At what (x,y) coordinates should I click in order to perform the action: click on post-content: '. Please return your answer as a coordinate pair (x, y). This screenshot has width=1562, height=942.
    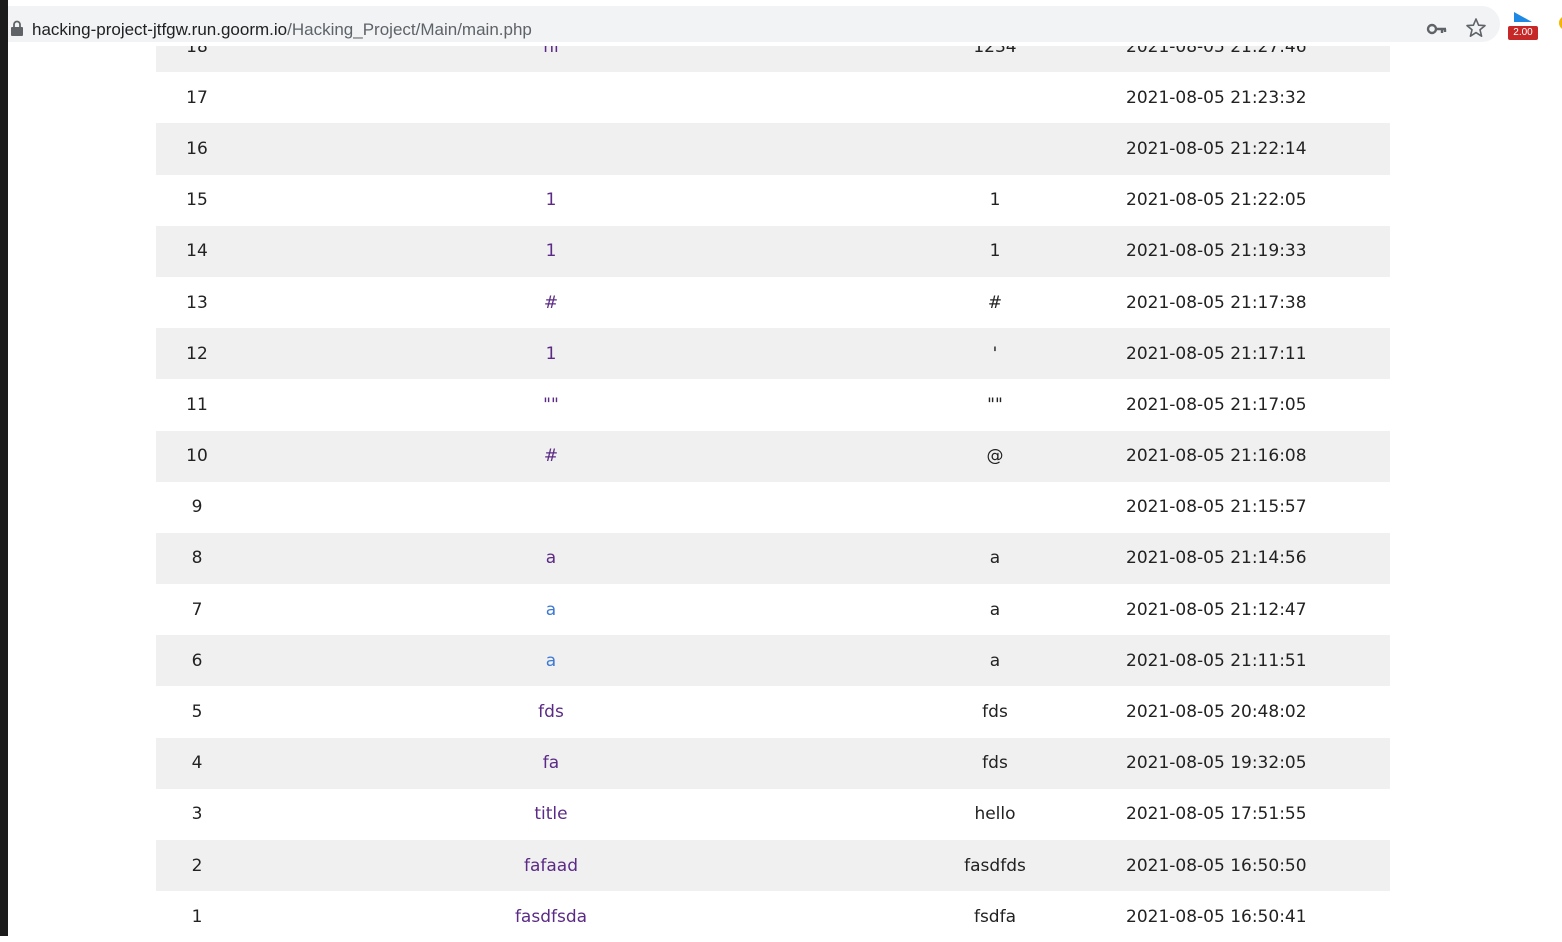
    Looking at the image, I should click on (995, 353).